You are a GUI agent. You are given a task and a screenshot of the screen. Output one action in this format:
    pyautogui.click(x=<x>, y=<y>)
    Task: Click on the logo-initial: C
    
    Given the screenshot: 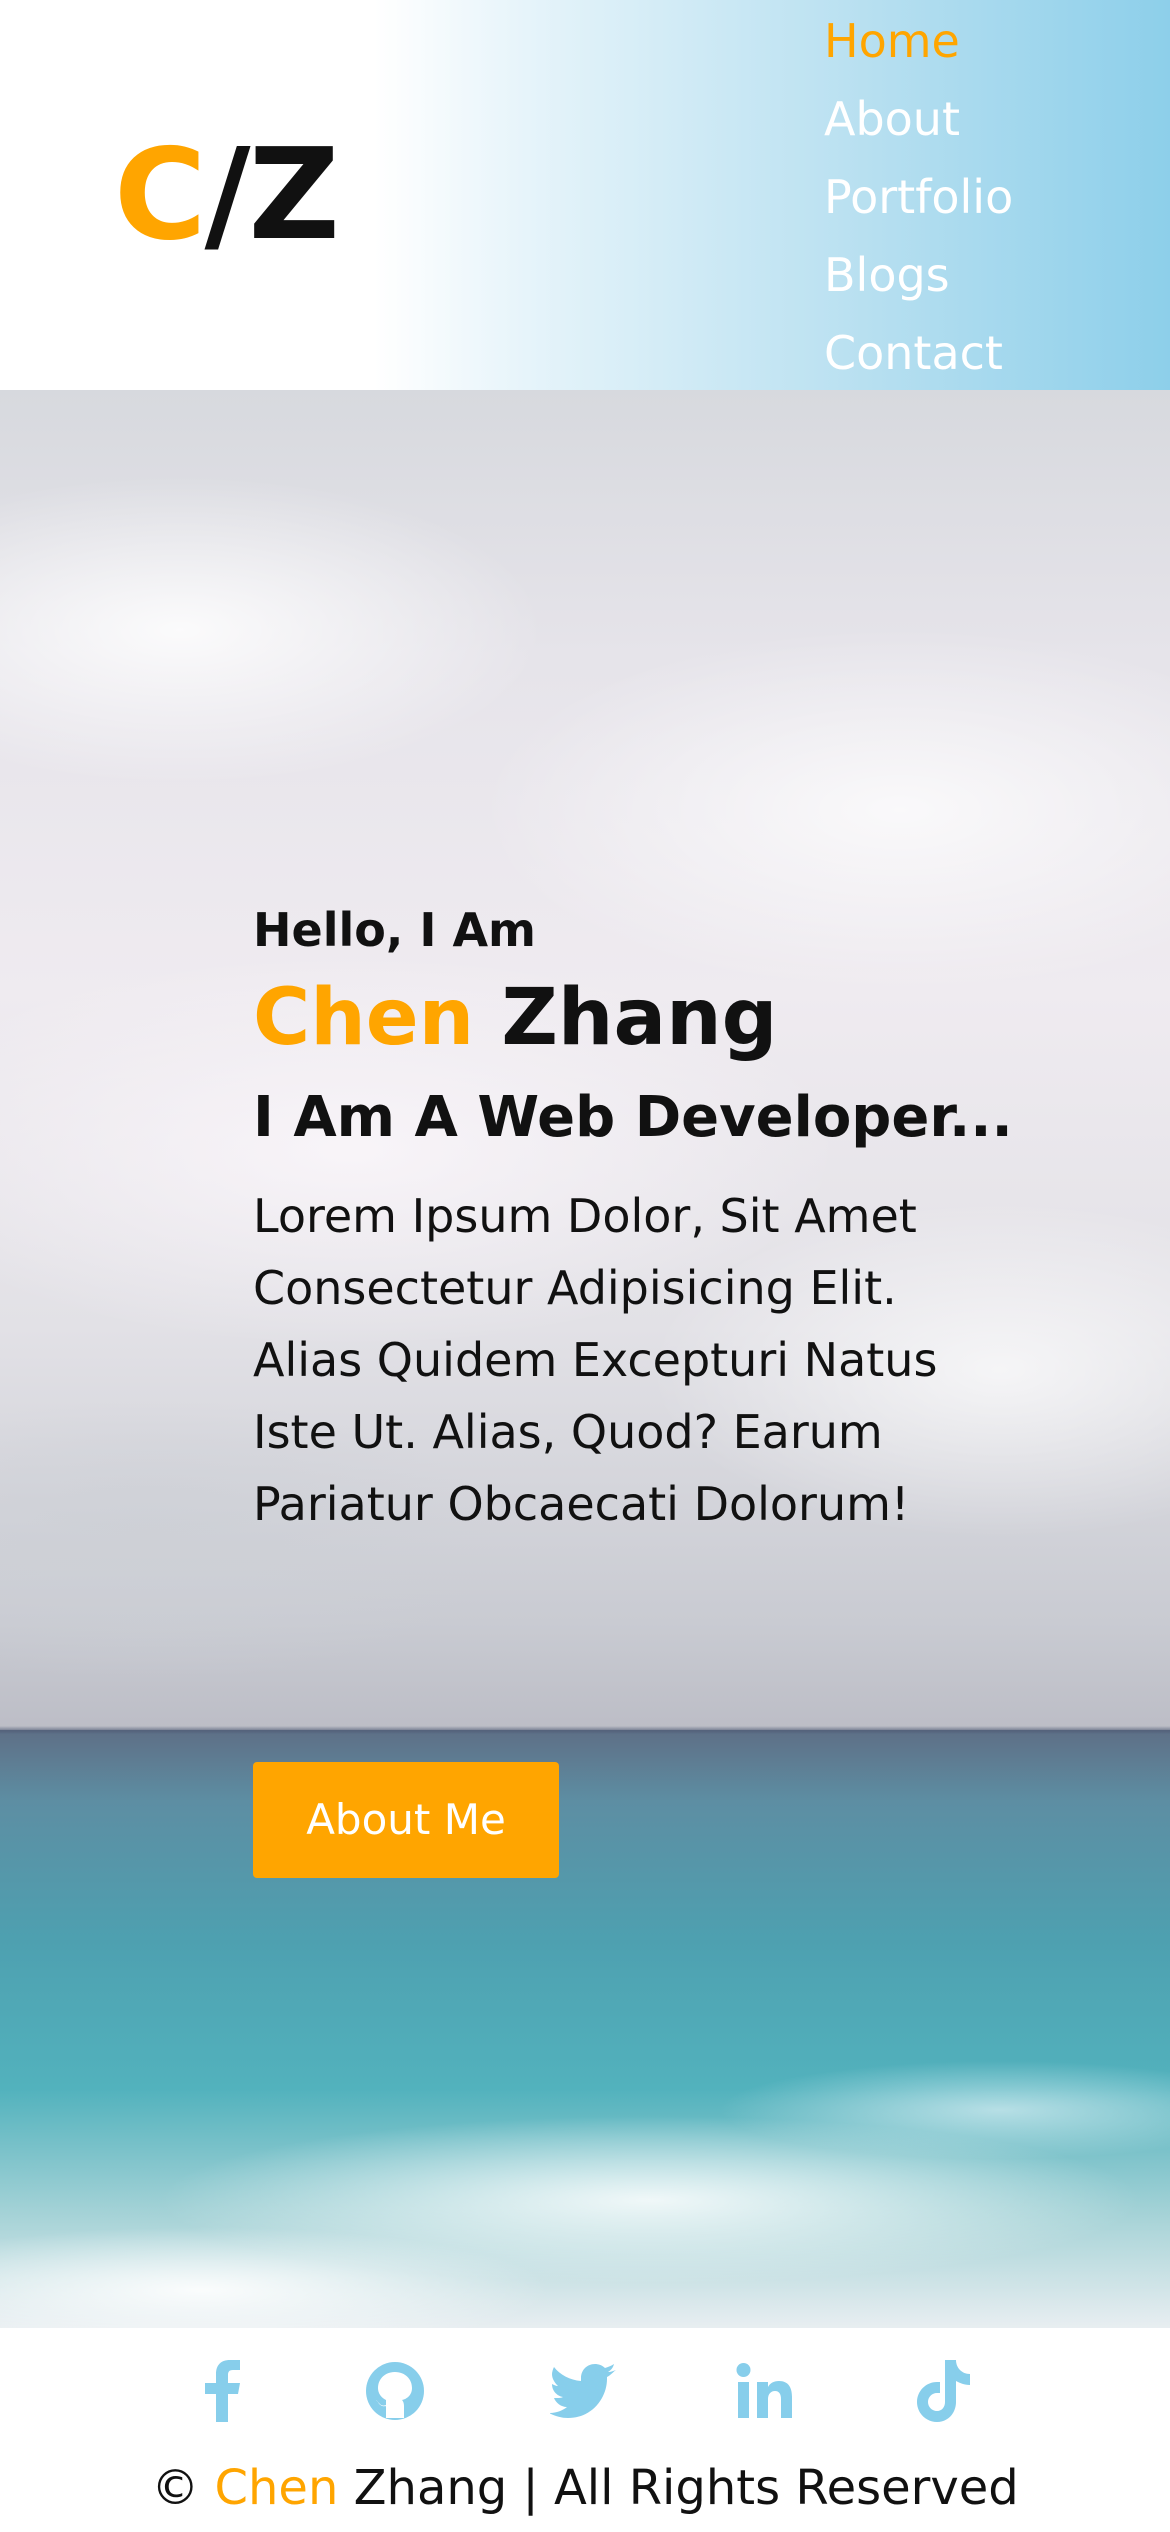 What is the action you would take?
    pyautogui.click(x=160, y=194)
    